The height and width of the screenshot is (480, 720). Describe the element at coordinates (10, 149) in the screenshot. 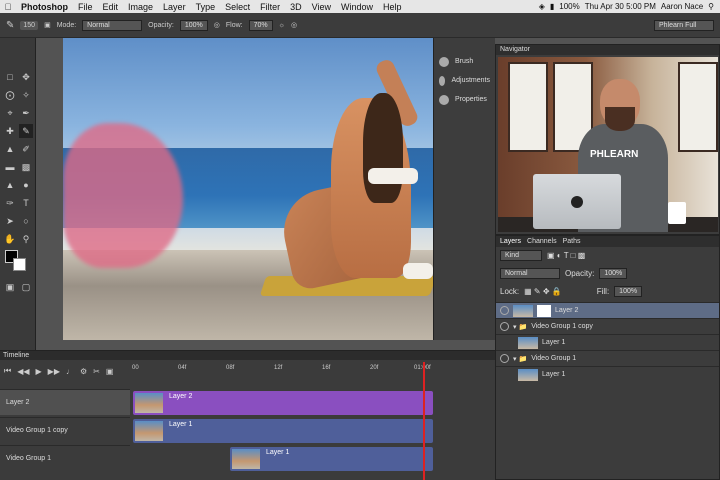

I see `stamp-tool-icon: ▲` at that location.